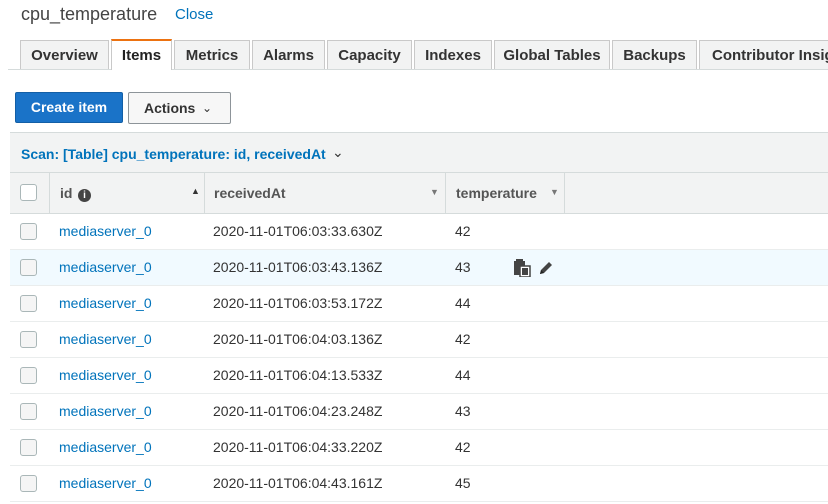 The width and height of the screenshot is (828, 504). I want to click on cell-receivedat: 2020-11-01T06:03:53.172Z, so click(298, 303).